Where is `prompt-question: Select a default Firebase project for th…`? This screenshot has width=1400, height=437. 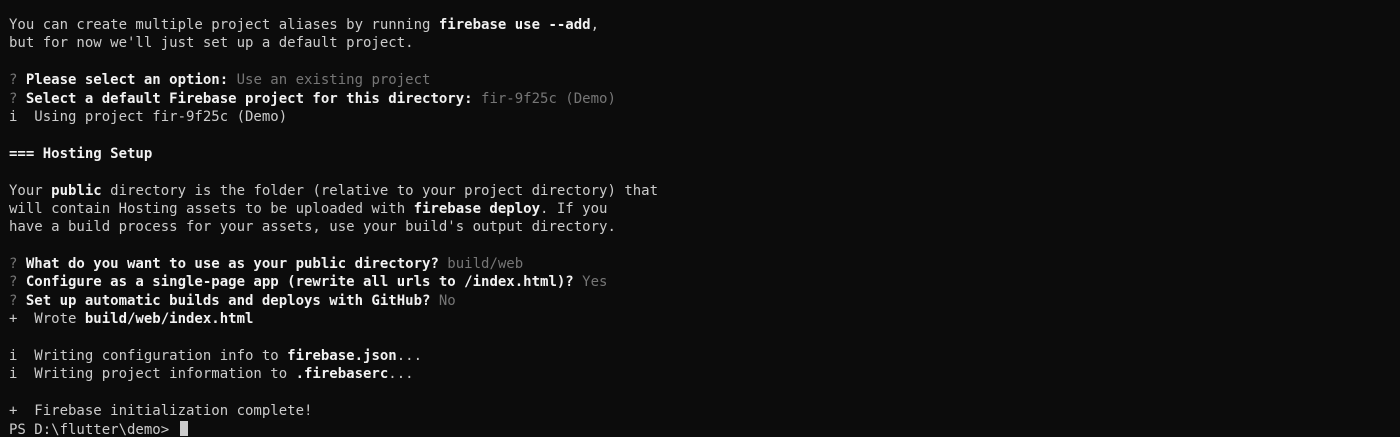
prompt-question: Select a default Firebase project for th… is located at coordinates (249, 98).